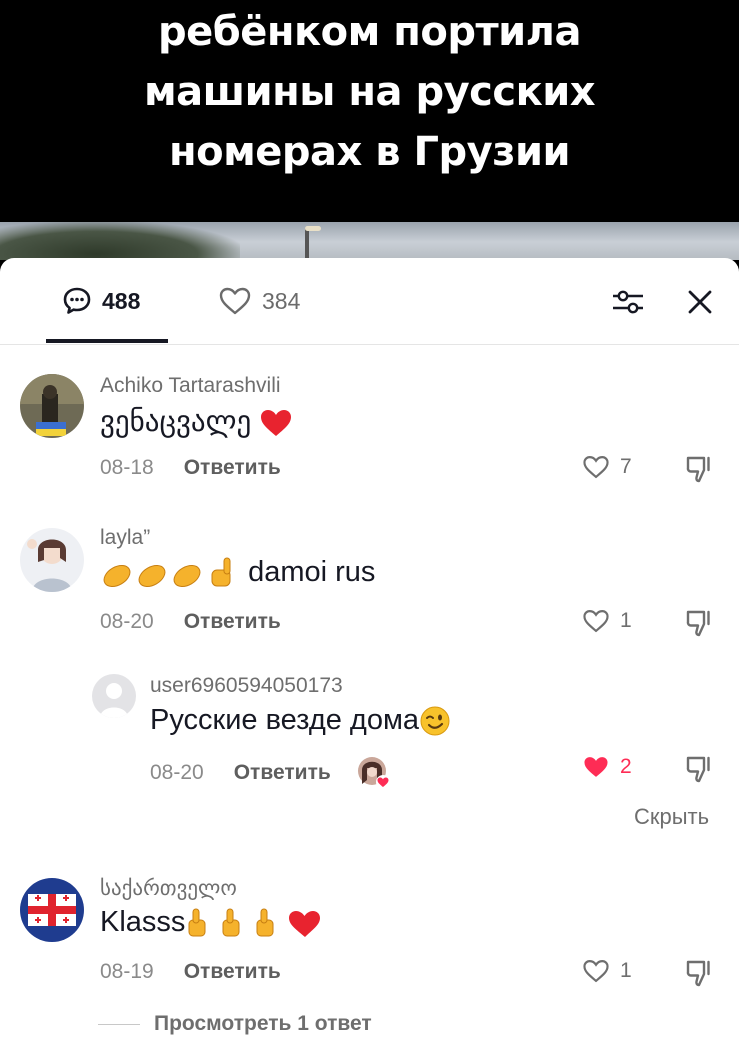 This screenshot has height=1056, width=739. I want to click on caption-line-2: машины на русских, so click(369, 92).